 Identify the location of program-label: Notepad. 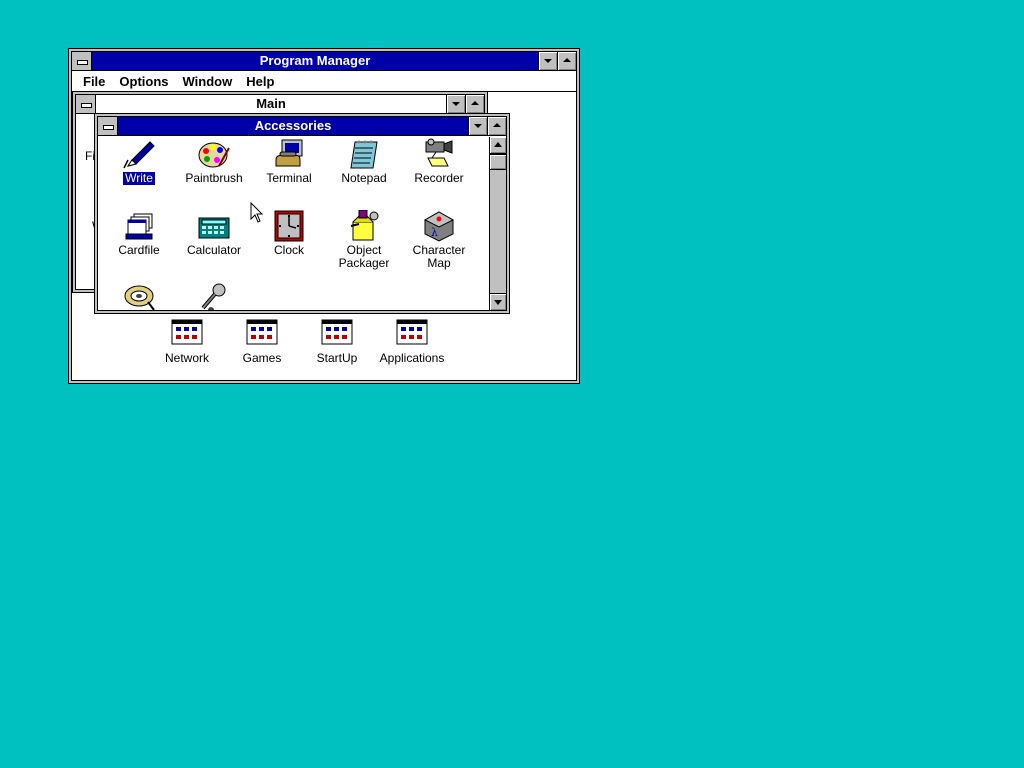
(364, 178).